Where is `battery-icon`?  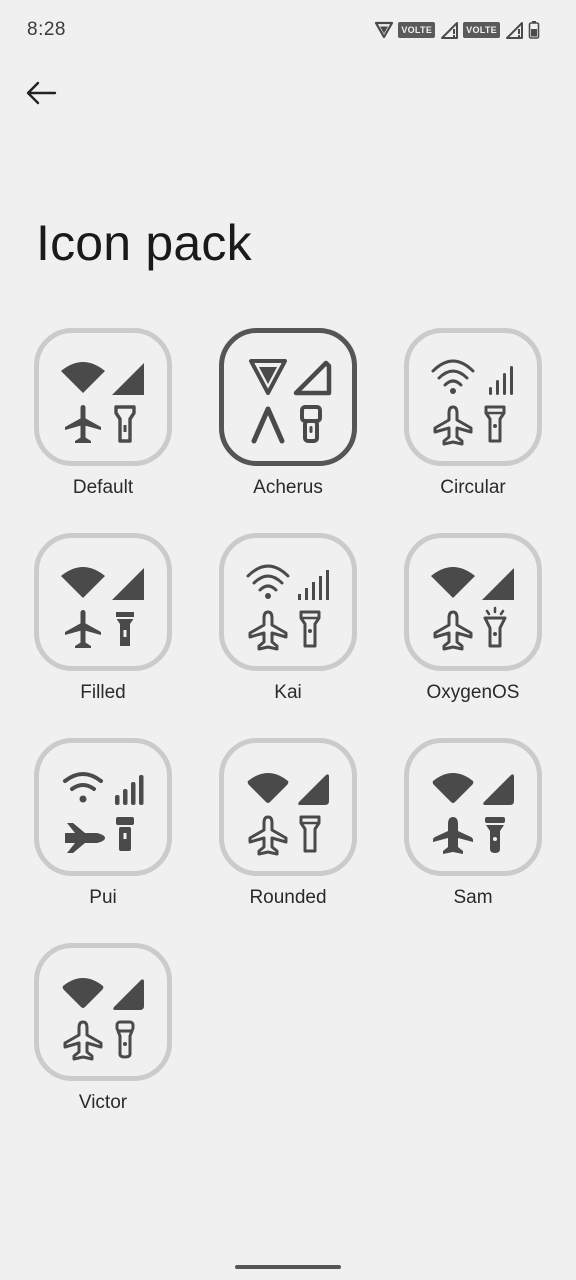 battery-icon is located at coordinates (534, 30).